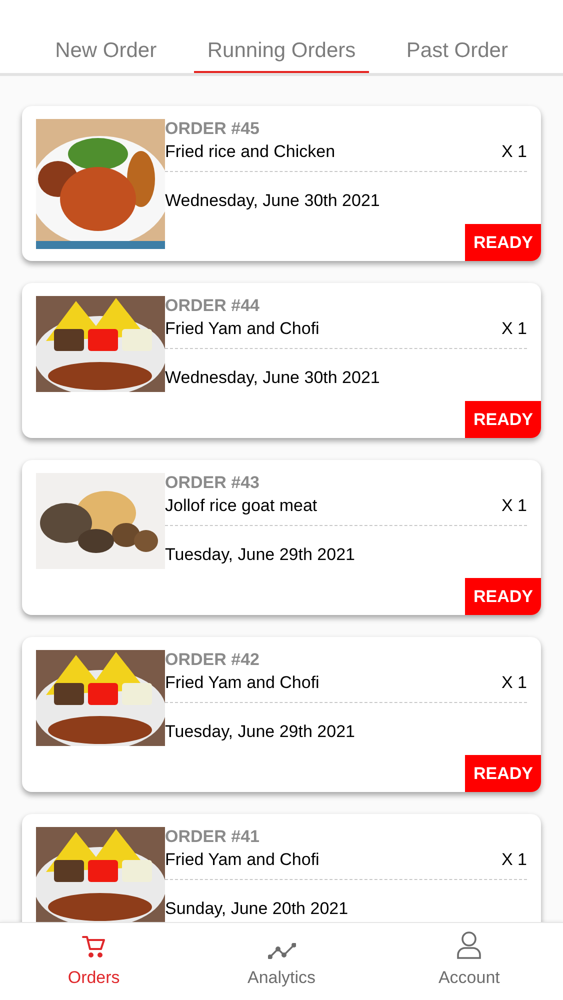  Describe the element at coordinates (281, 537) in the screenshot. I see `order-card: ORDER #43 Jollof rice goat meat X 1 Tuesday, June 29th 2021 READY` at that location.